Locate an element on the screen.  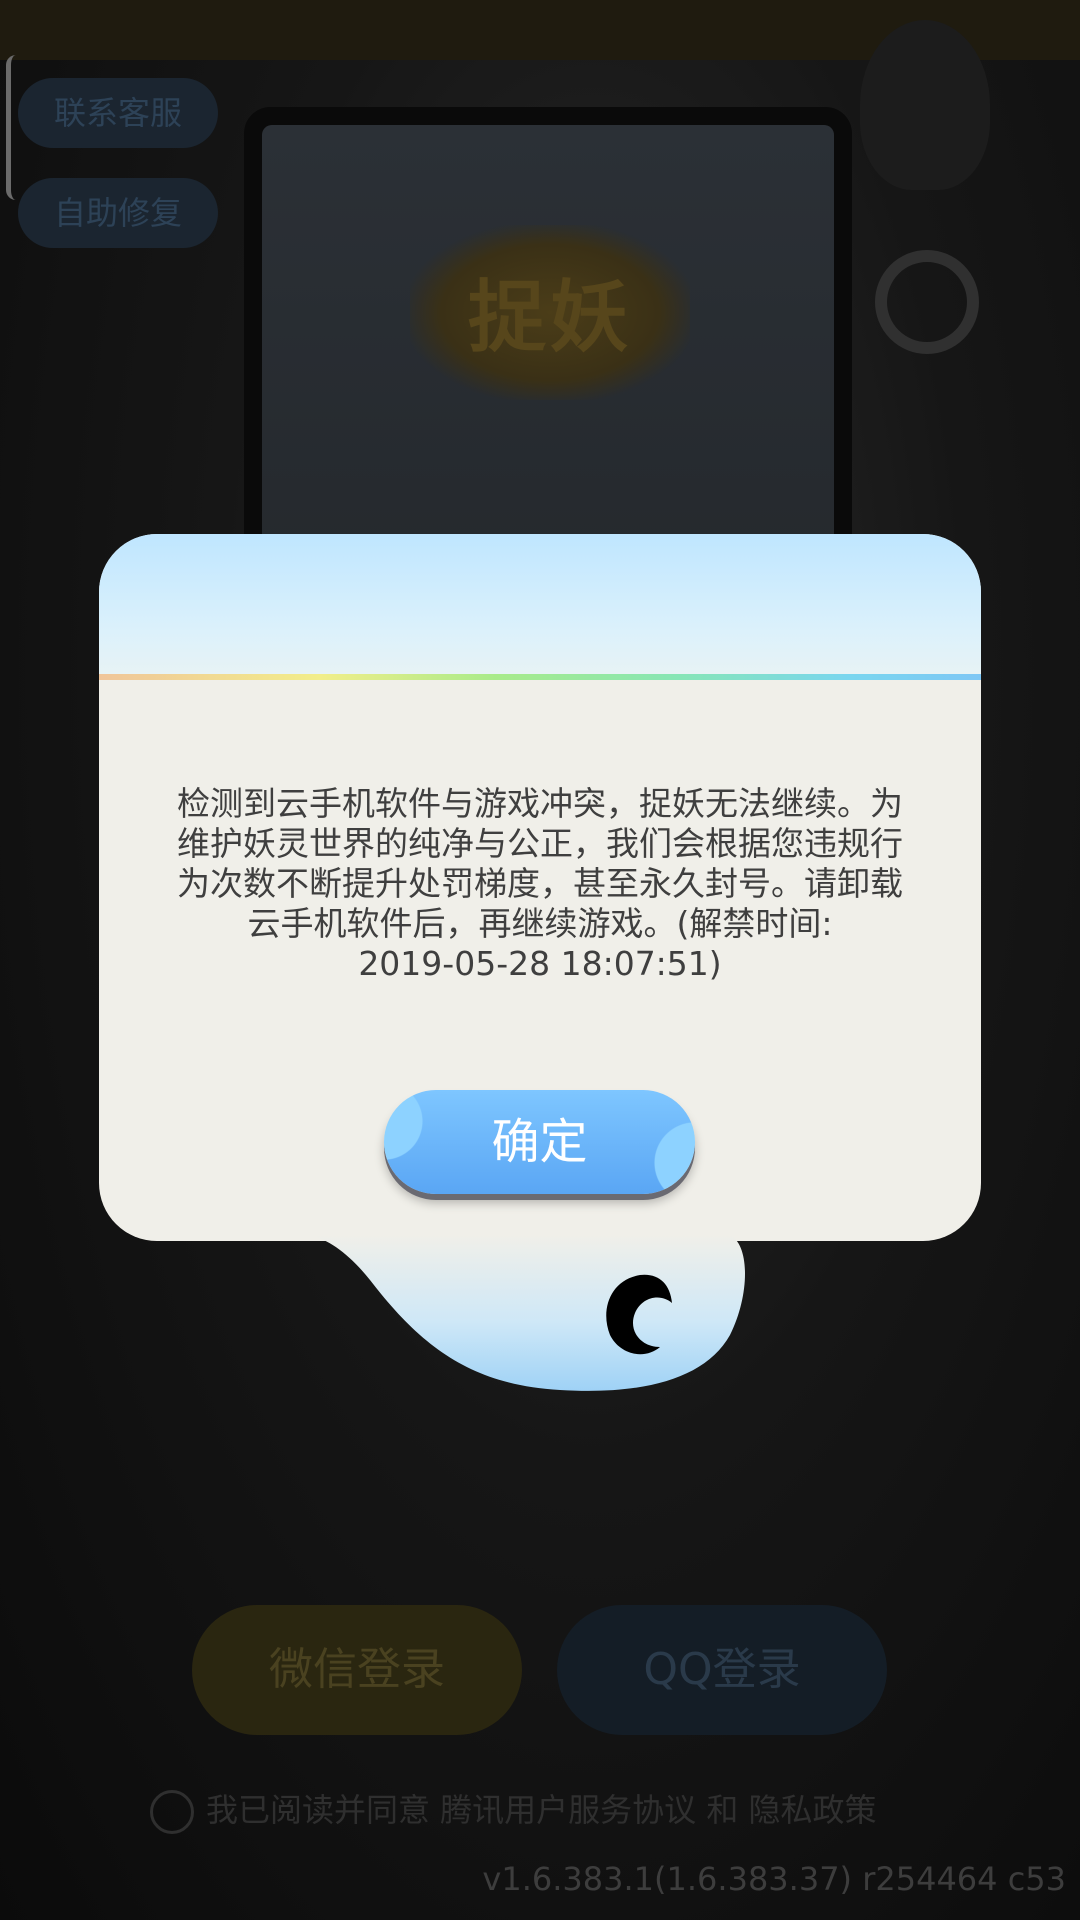
wechat-login-button: 微信登录 is located at coordinates (357, 1670).